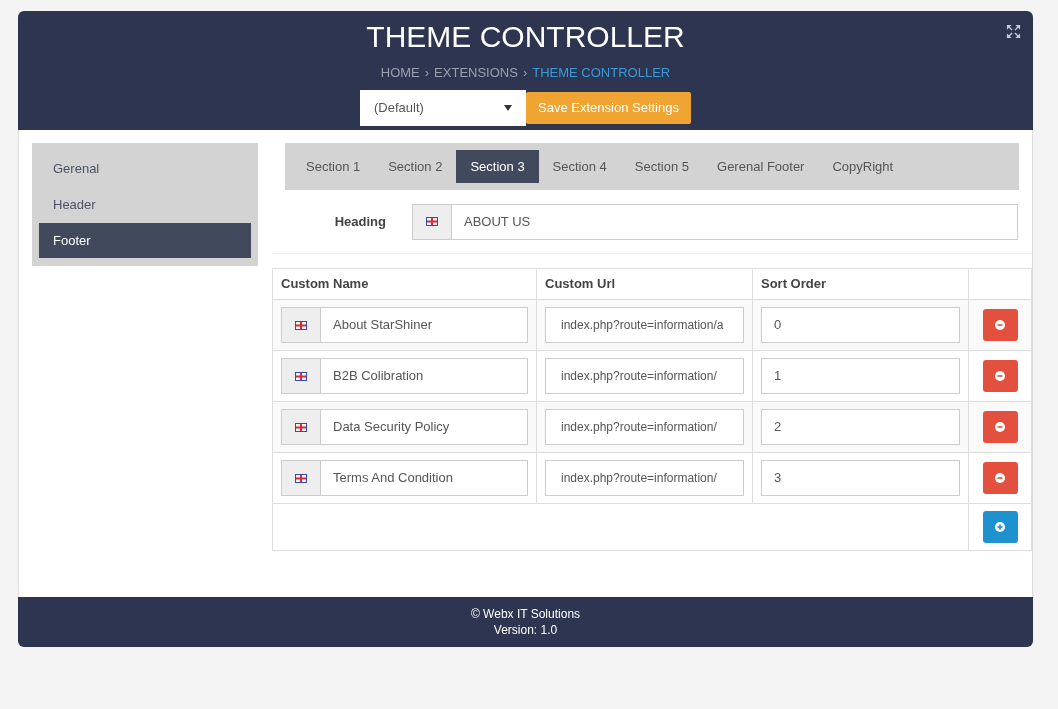  I want to click on name-field: B2B Colibration, so click(404, 376).